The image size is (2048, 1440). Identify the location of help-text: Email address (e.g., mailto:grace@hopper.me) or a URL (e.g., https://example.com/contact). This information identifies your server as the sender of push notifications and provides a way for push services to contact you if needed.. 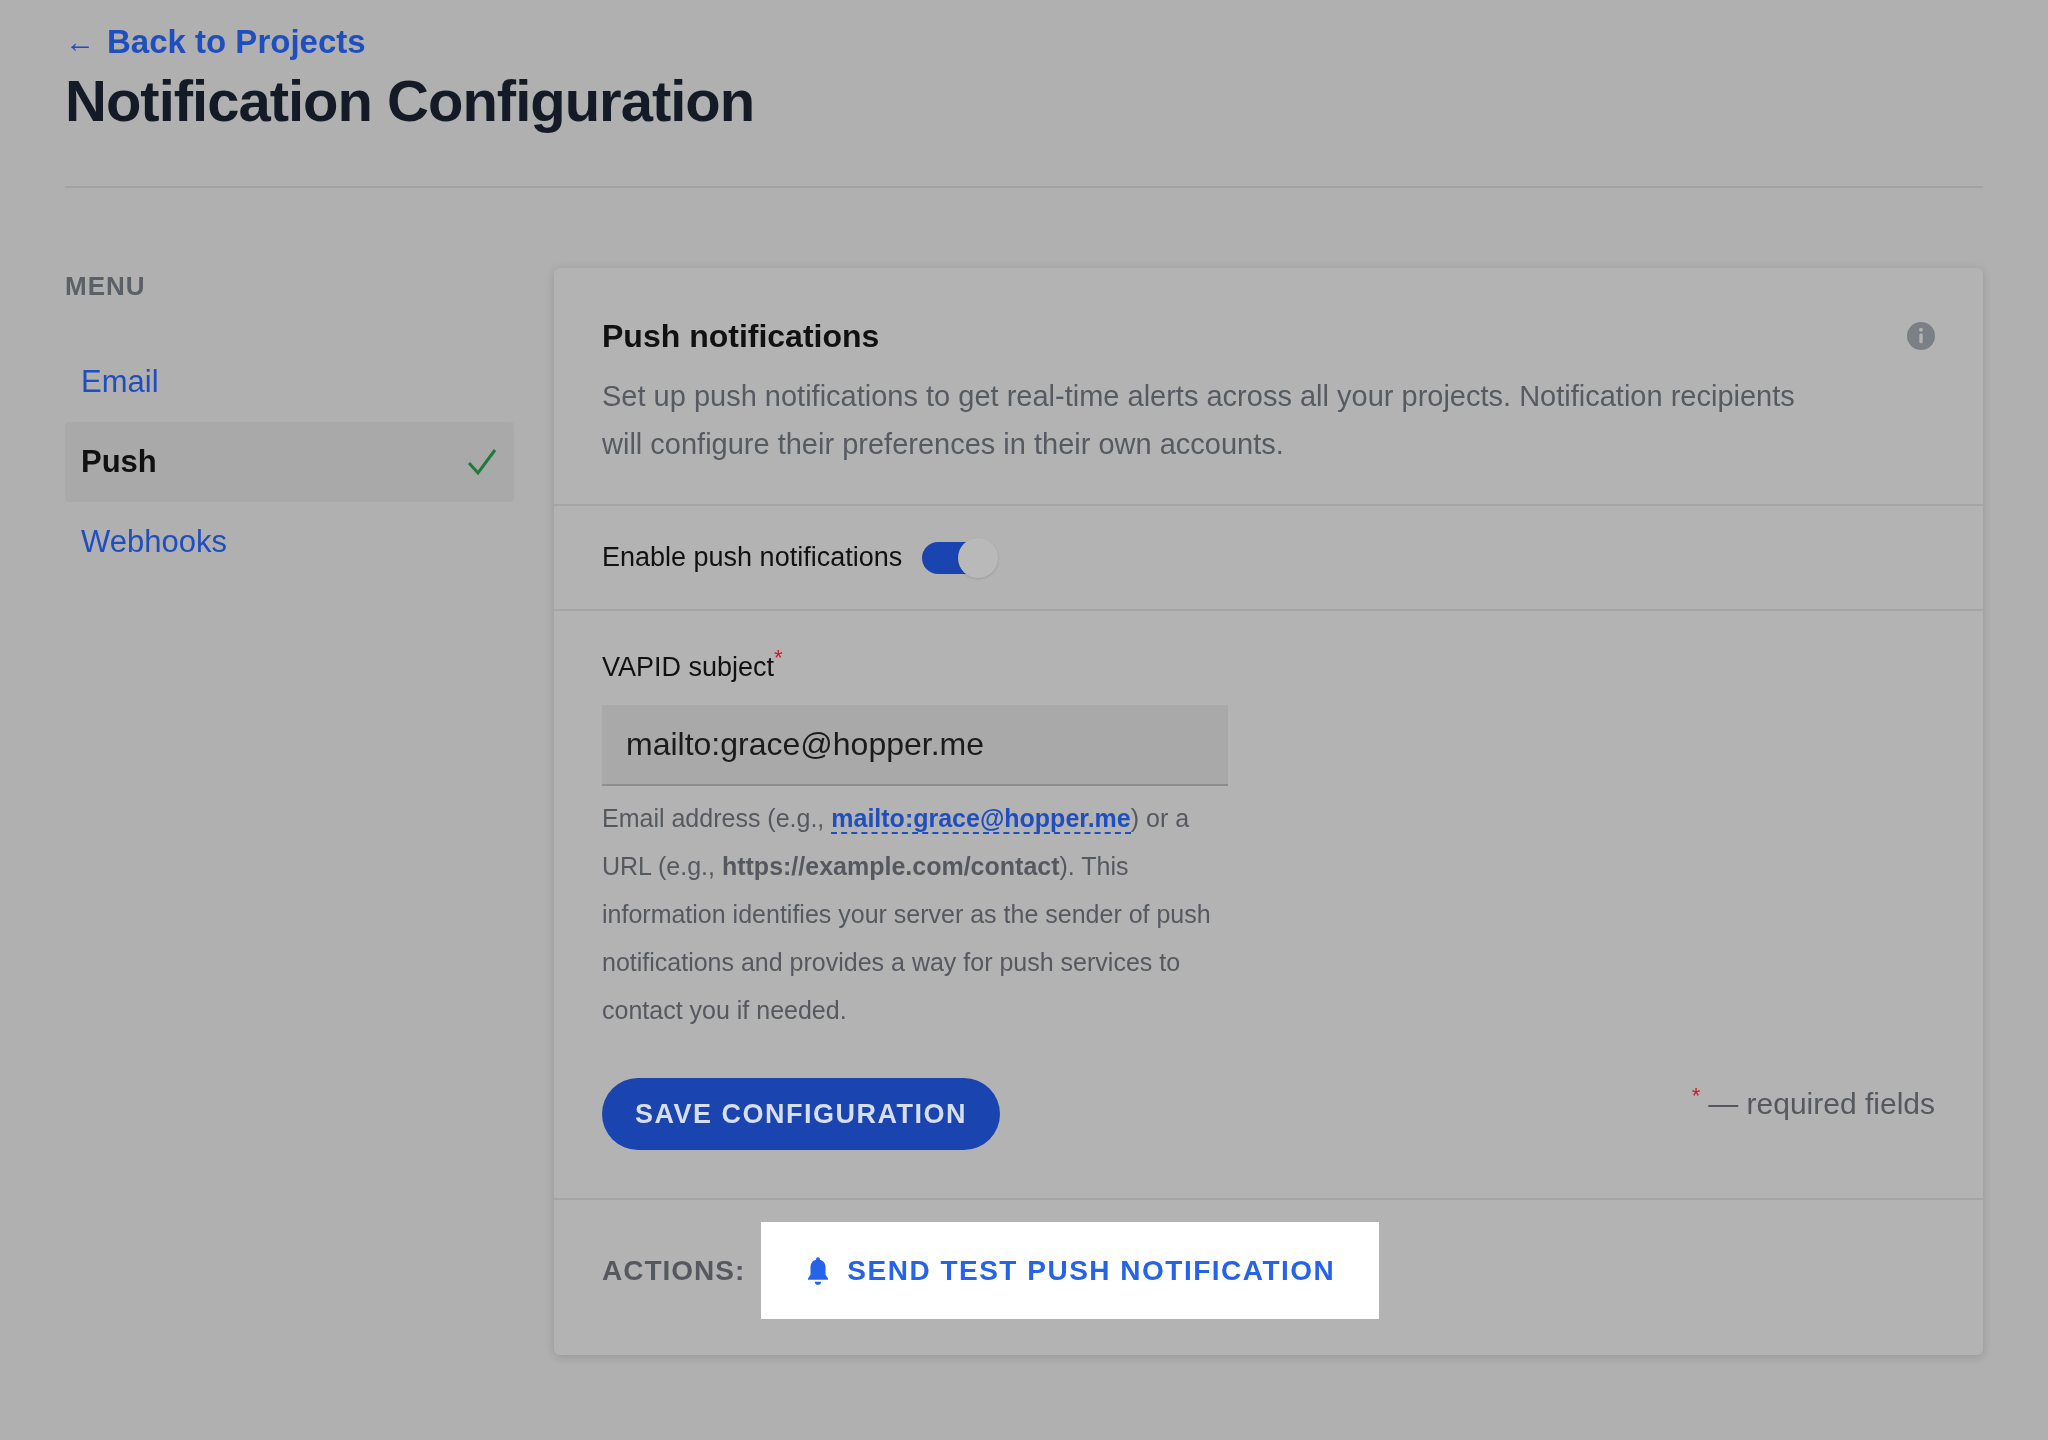
(907, 914).